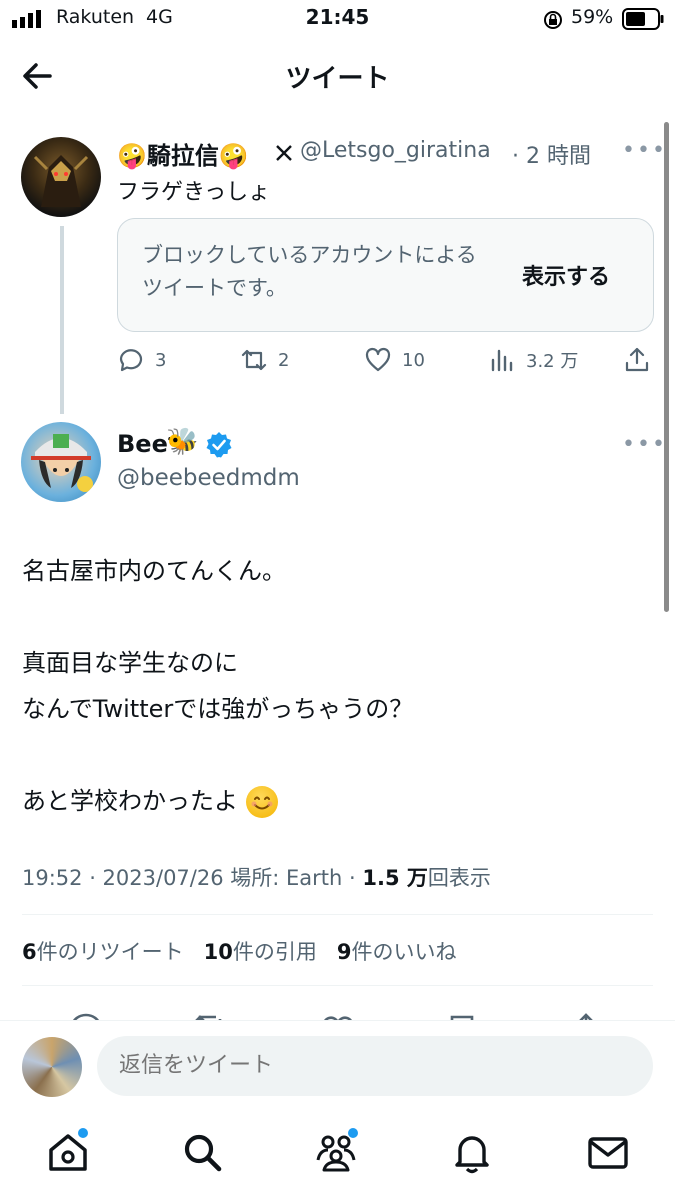  What do you see at coordinates (284, 360) in the screenshot?
I see `retweet-count: 2` at bounding box center [284, 360].